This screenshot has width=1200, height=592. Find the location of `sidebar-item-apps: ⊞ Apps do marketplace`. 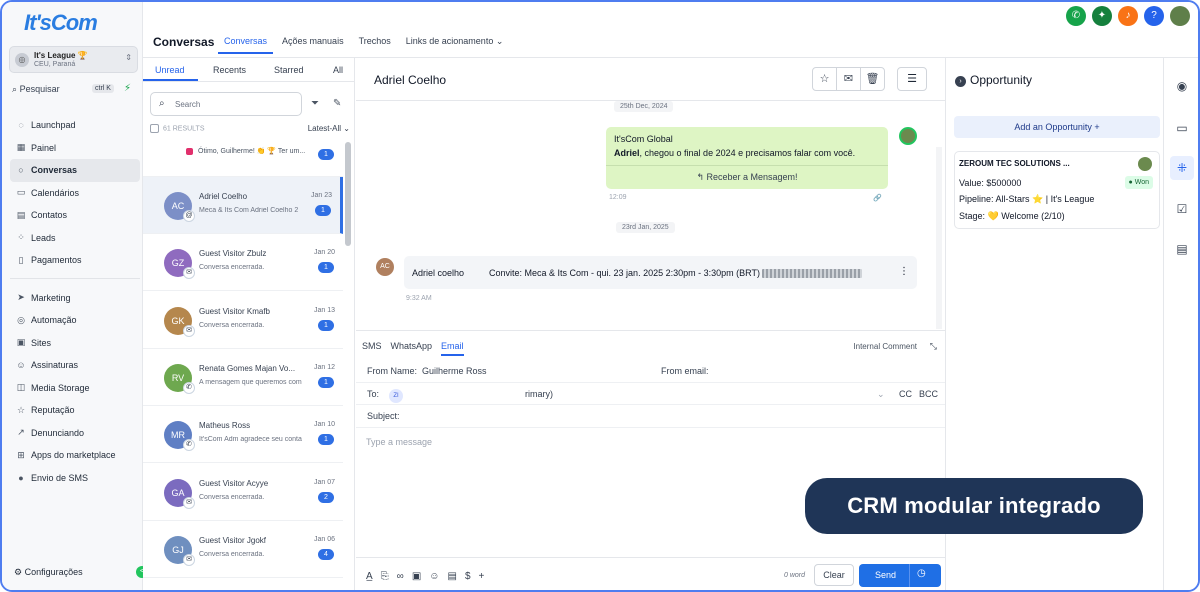

sidebar-item-apps: ⊞ Apps do marketplace is located at coordinates (75, 455).